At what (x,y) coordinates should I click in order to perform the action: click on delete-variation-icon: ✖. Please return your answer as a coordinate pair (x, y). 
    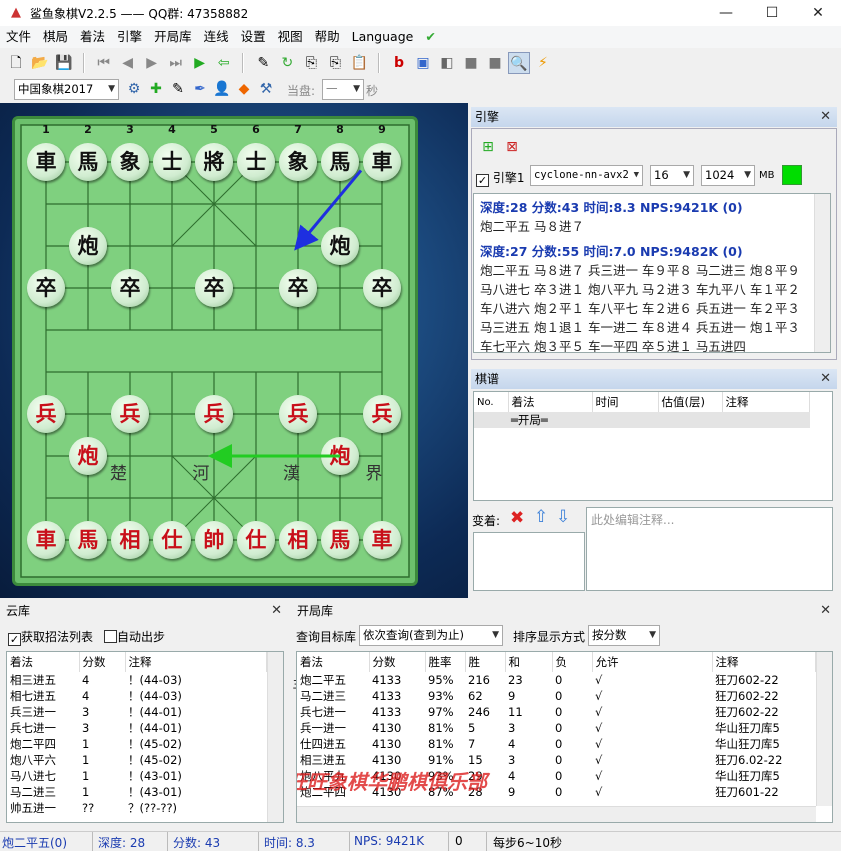
    Looking at the image, I should click on (517, 518).